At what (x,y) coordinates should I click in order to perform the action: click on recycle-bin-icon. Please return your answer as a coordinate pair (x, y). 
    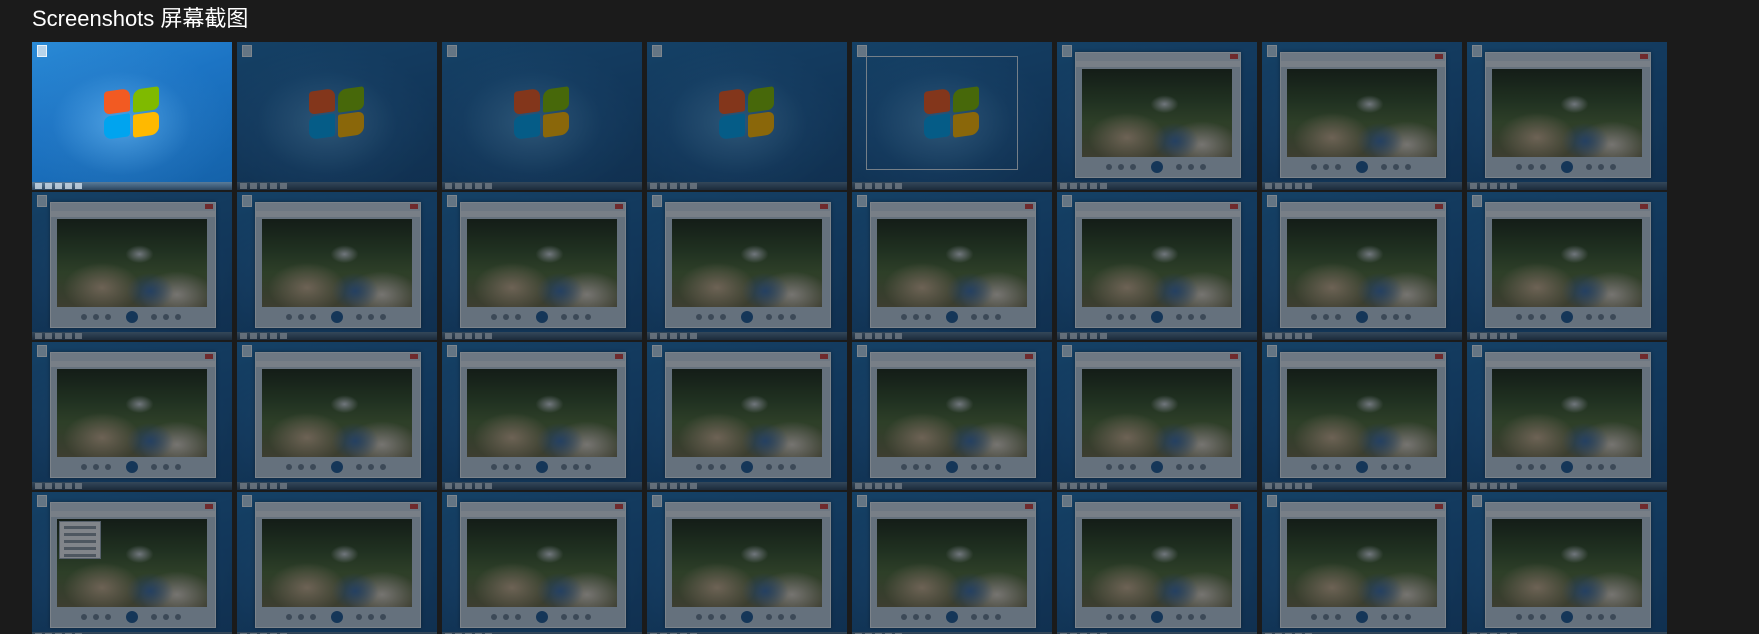
    Looking at the image, I should click on (42, 51).